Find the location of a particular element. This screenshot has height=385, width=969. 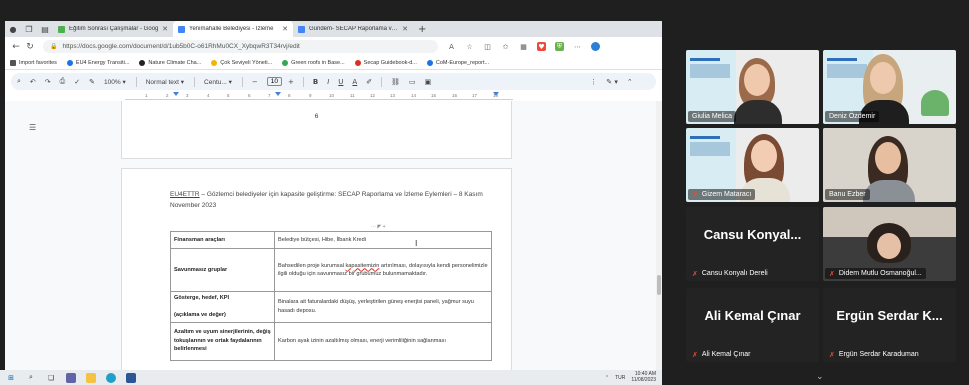

participant-tile-gizem: ✗ Gizem Mataracı is located at coordinates (752, 165).